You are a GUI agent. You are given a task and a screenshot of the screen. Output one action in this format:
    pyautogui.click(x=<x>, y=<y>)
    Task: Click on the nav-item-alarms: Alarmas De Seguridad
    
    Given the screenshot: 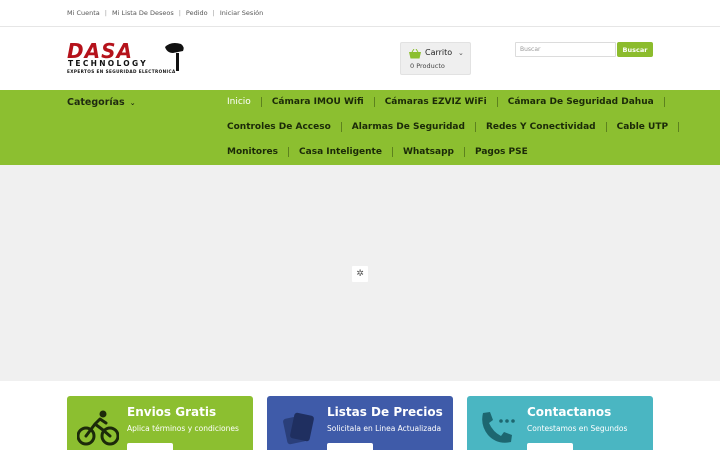 What is the action you would take?
    pyautogui.click(x=408, y=127)
    